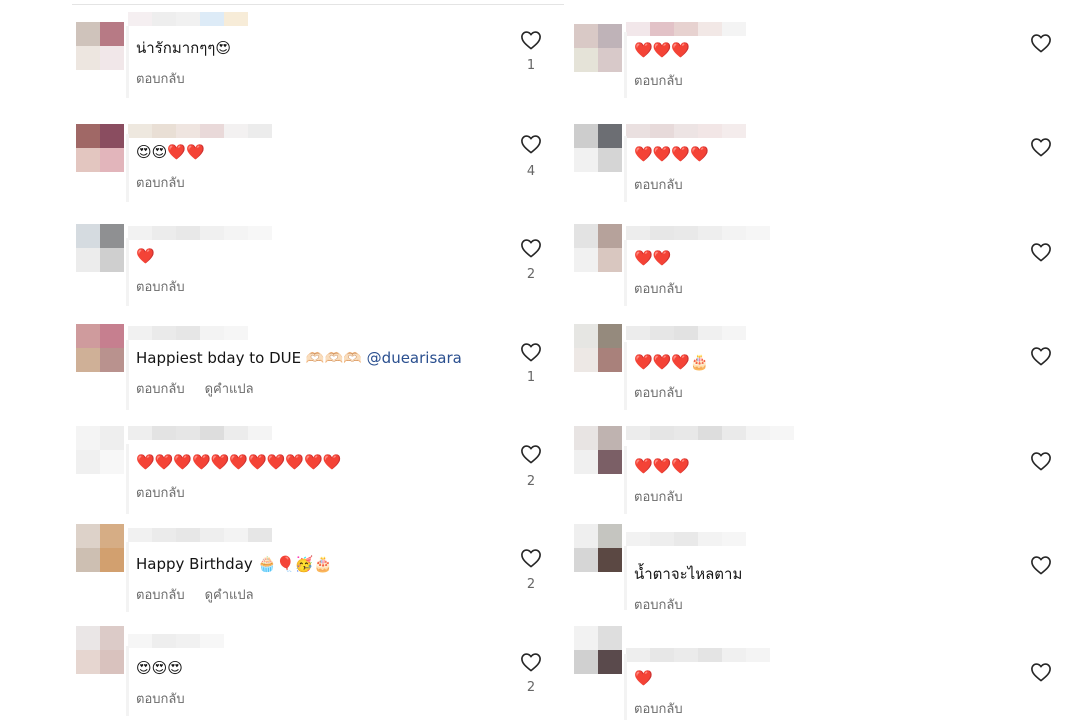  I want to click on like-count: 4, so click(531, 171).